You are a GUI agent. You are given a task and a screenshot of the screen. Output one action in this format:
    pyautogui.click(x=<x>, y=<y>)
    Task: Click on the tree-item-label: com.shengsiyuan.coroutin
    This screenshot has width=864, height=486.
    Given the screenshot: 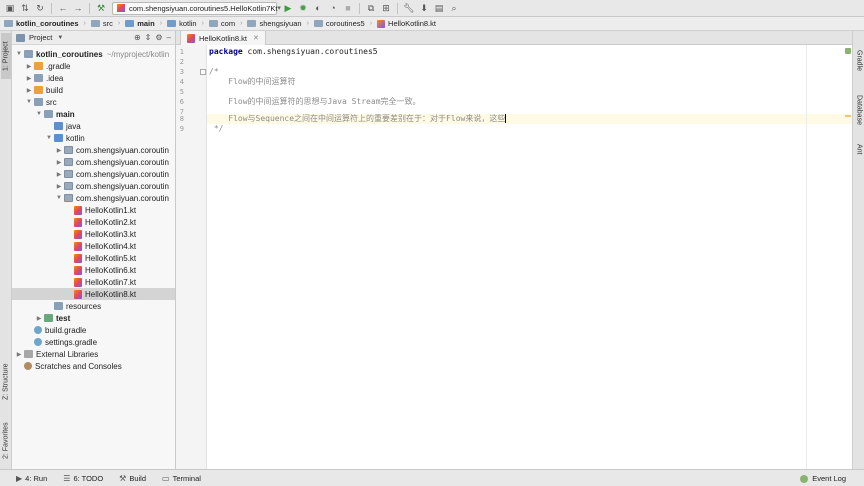 What is the action you would take?
    pyautogui.click(x=122, y=162)
    